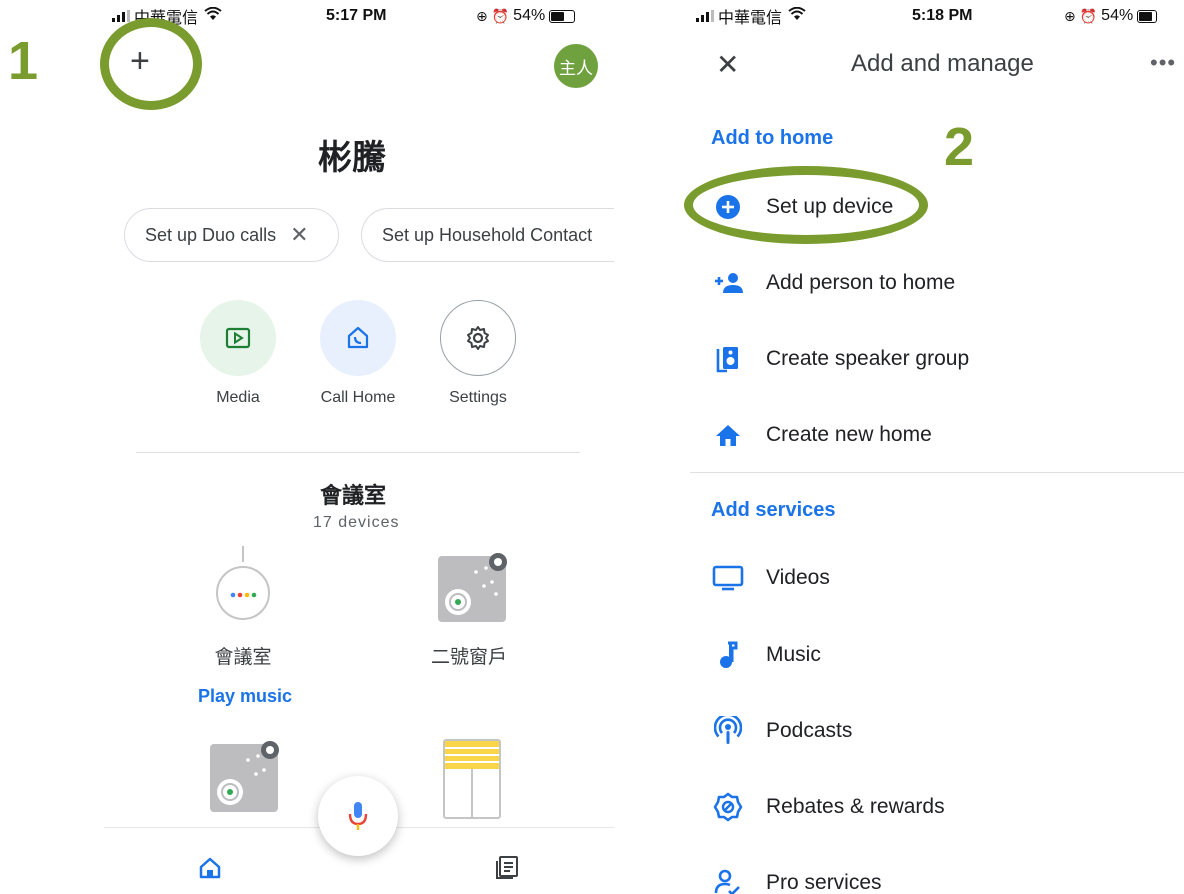  What do you see at coordinates (868, 358) in the screenshot?
I see `speaker-group-label: Create speaker group` at bounding box center [868, 358].